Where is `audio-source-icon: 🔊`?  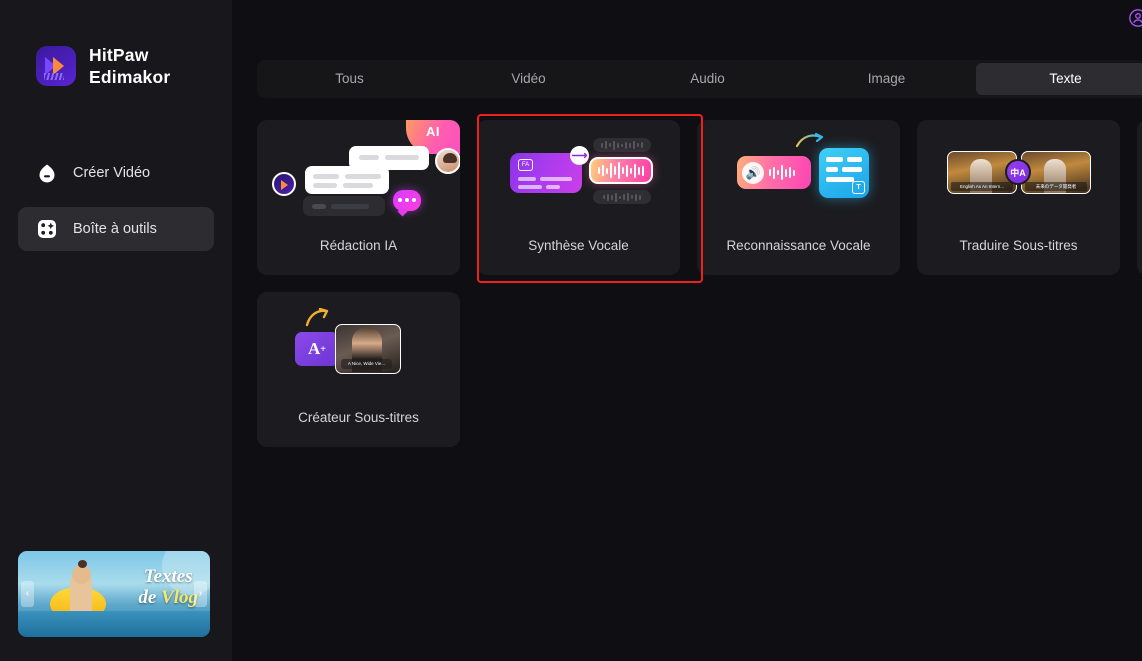
audio-source-icon: 🔊 is located at coordinates (774, 172).